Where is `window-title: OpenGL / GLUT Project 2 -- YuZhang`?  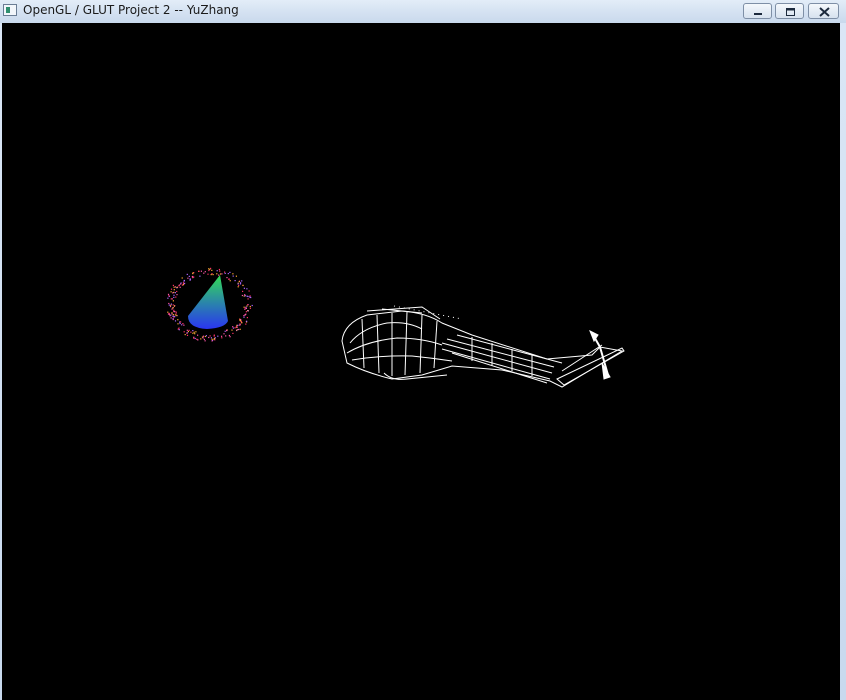 window-title: OpenGL / GLUT Project 2 -- YuZhang is located at coordinates (131, 10).